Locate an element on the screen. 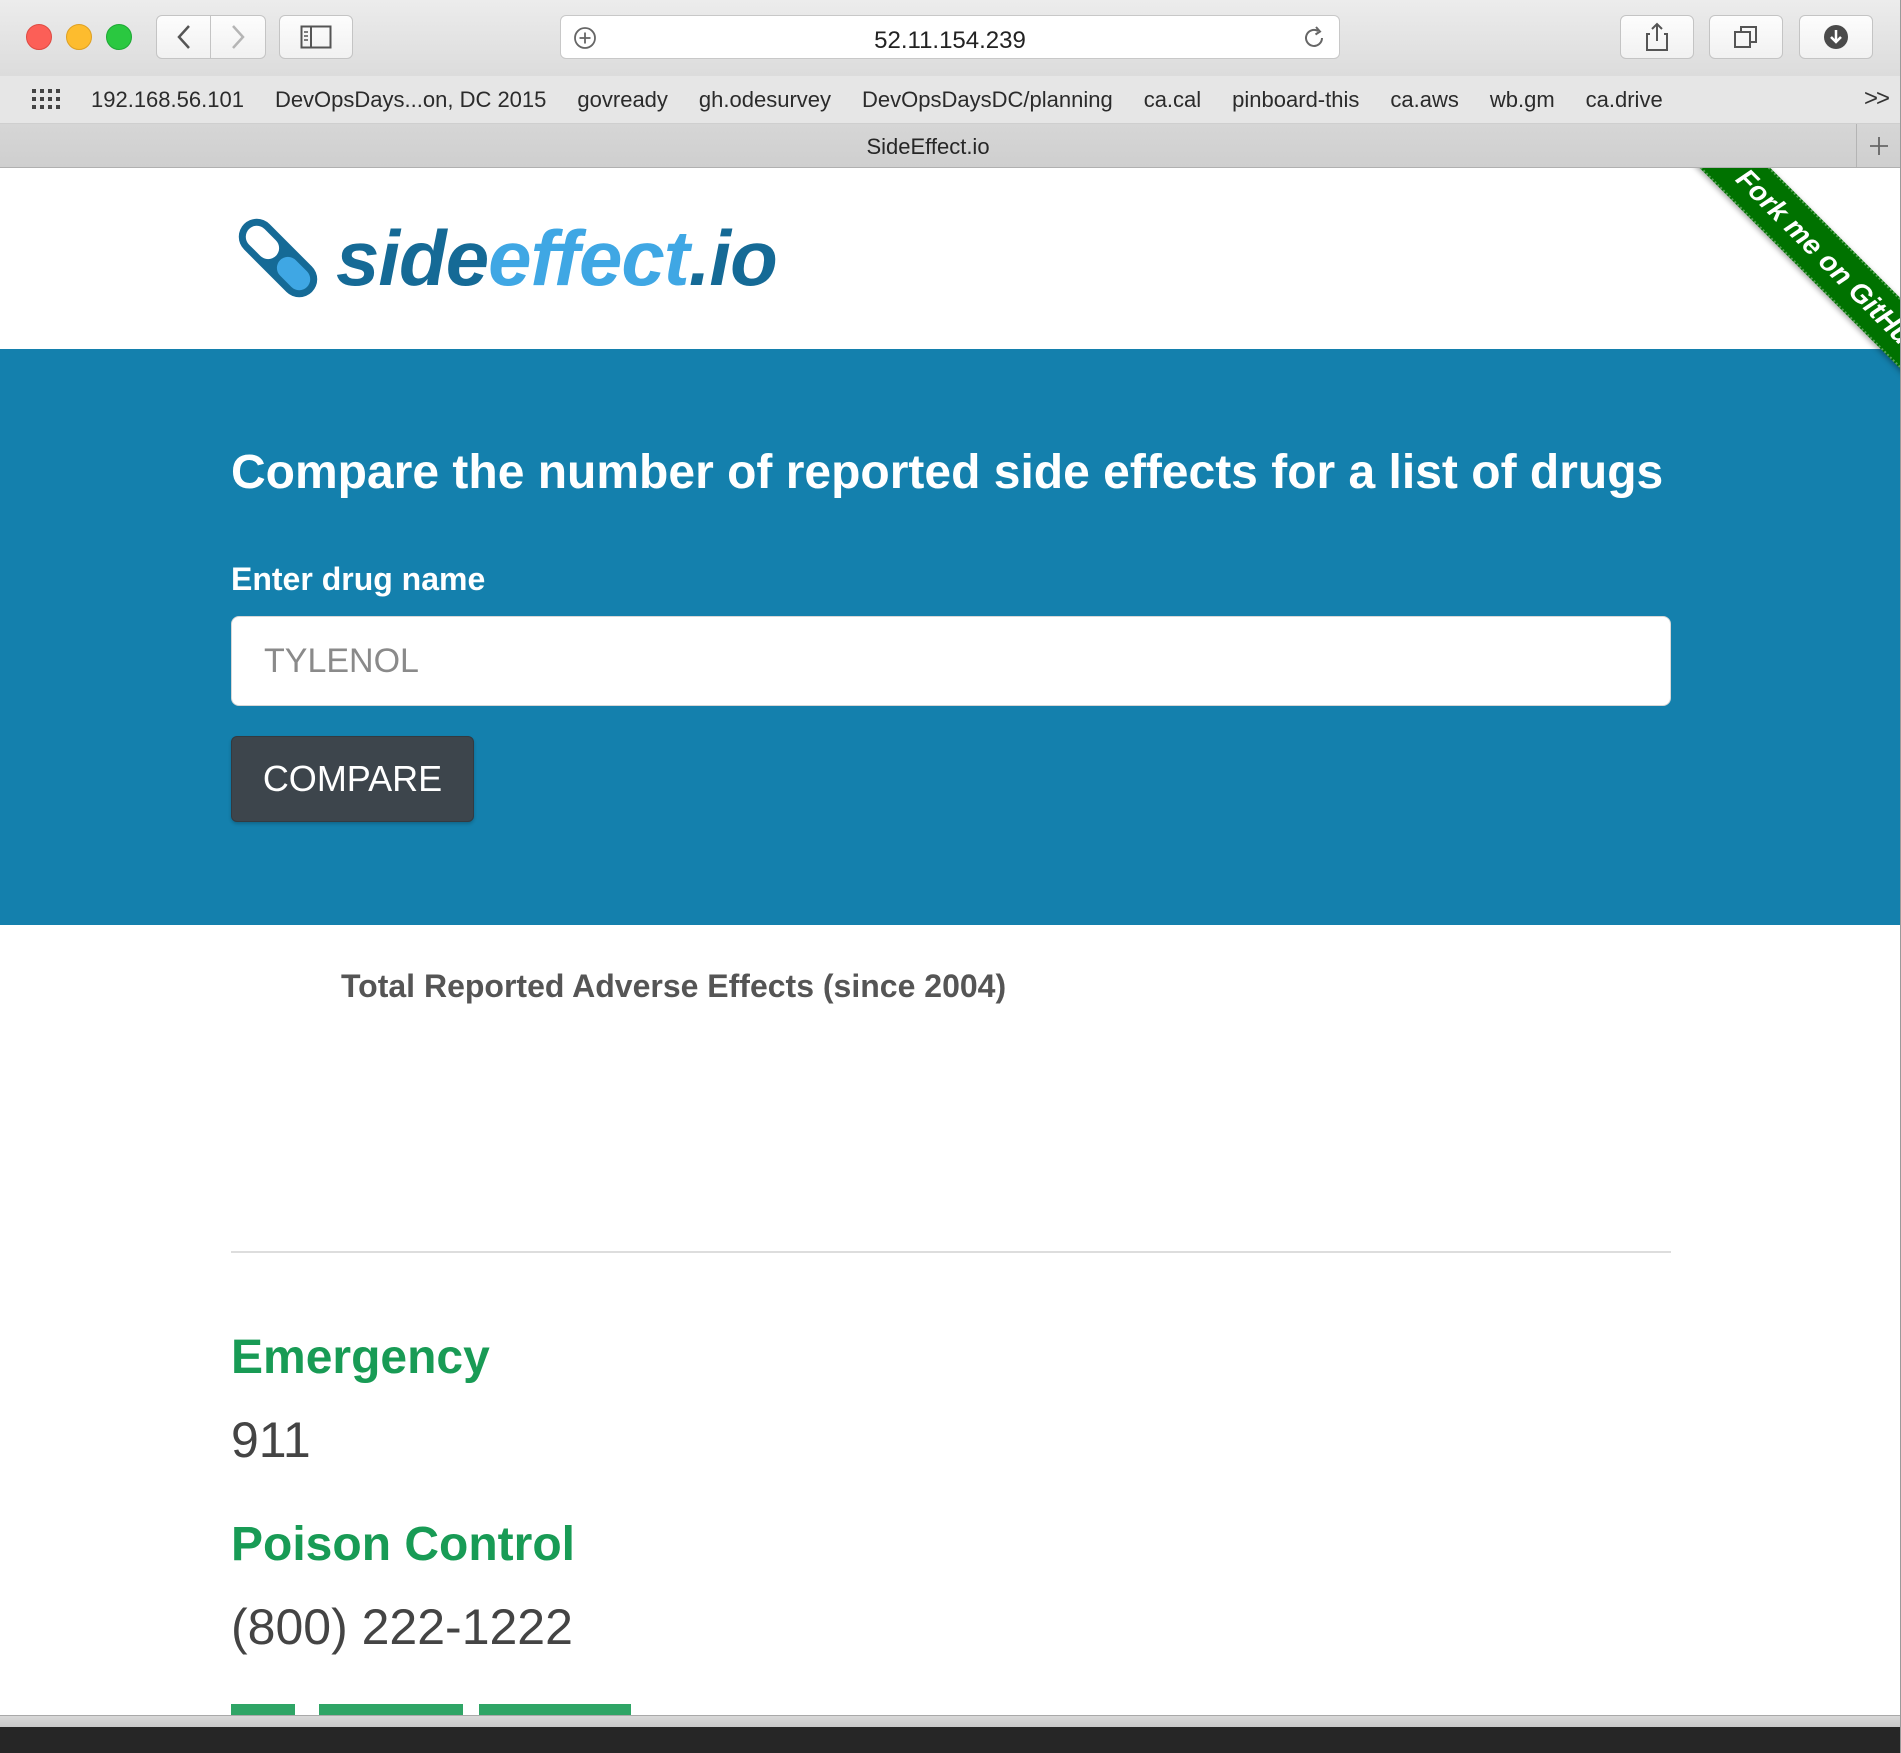  drug-name-label: Enter drug name is located at coordinates (358, 579).